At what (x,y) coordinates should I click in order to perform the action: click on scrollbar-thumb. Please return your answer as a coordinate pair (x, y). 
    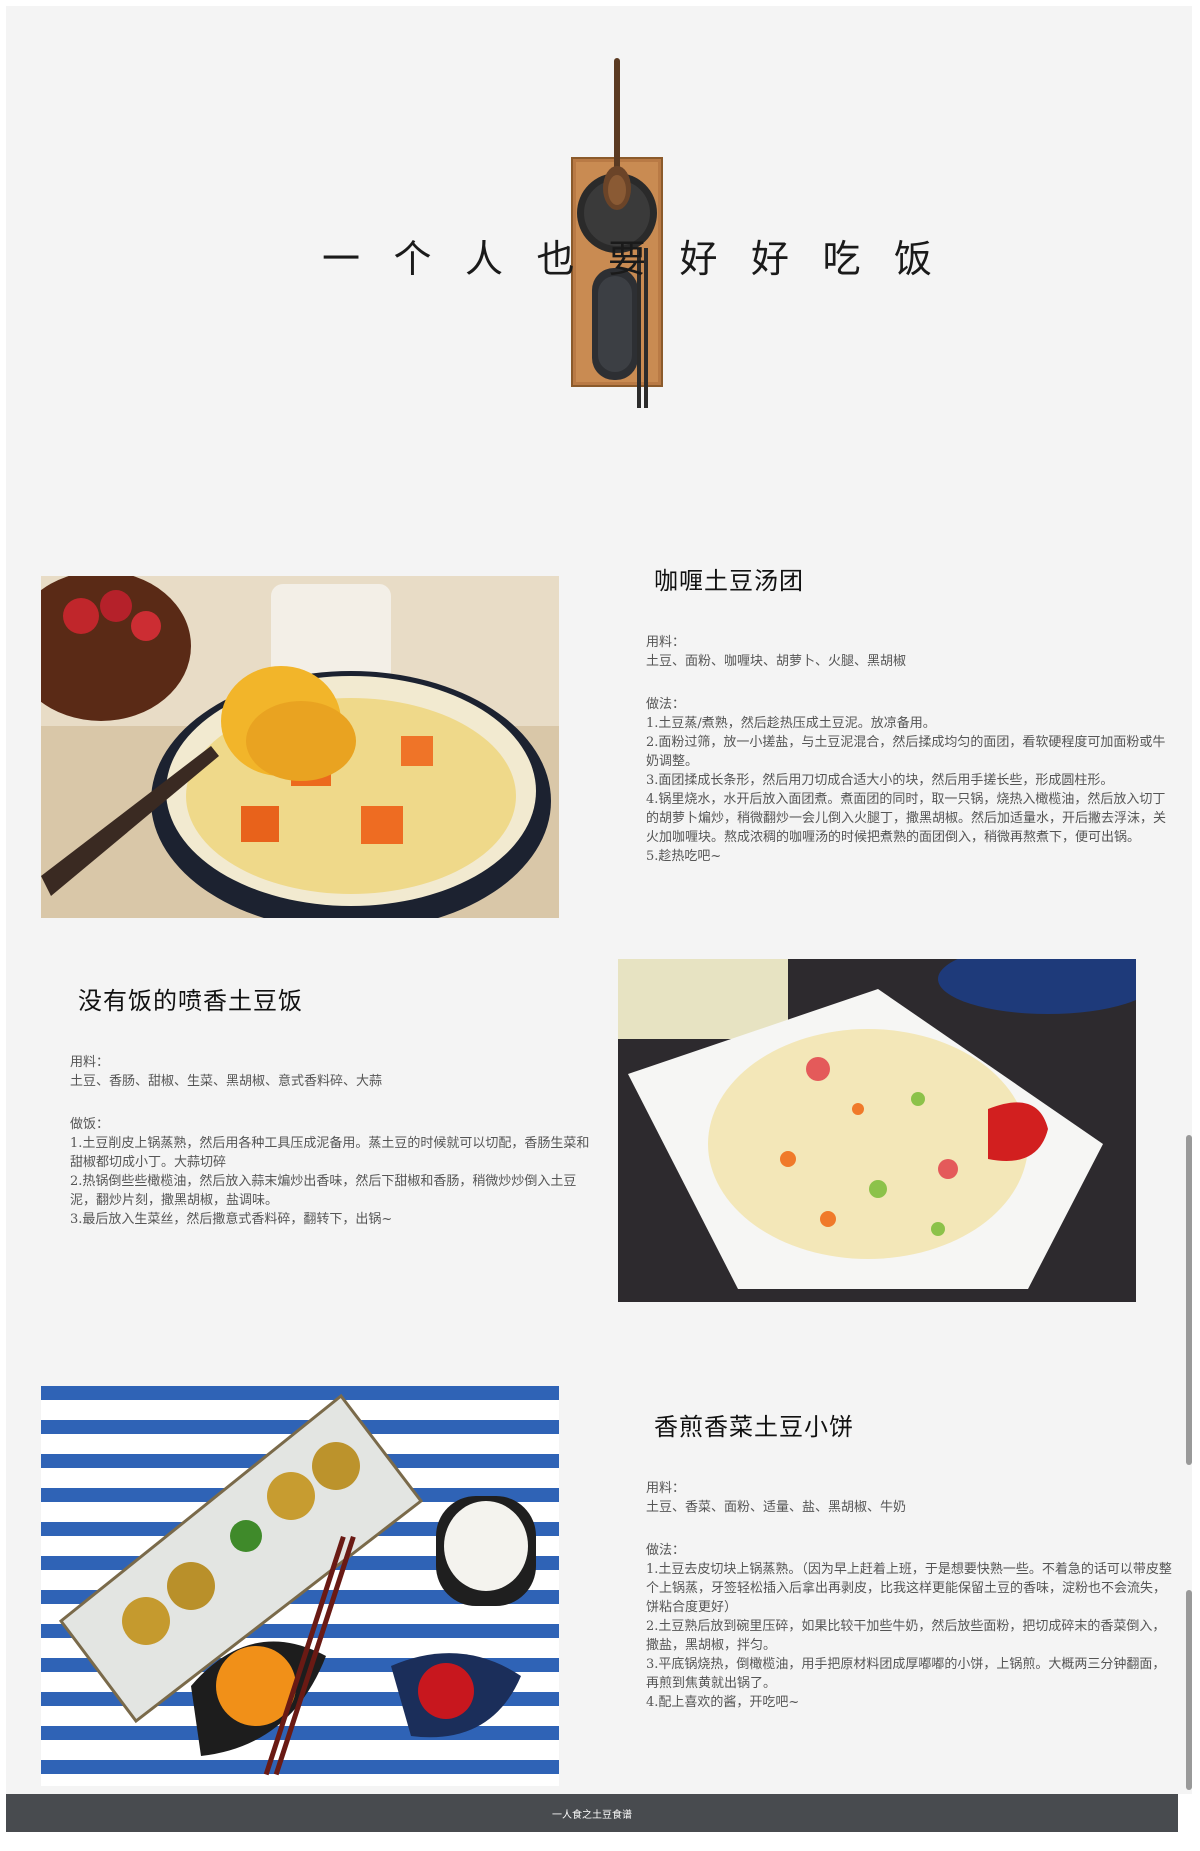
    Looking at the image, I should click on (1189, 1300).